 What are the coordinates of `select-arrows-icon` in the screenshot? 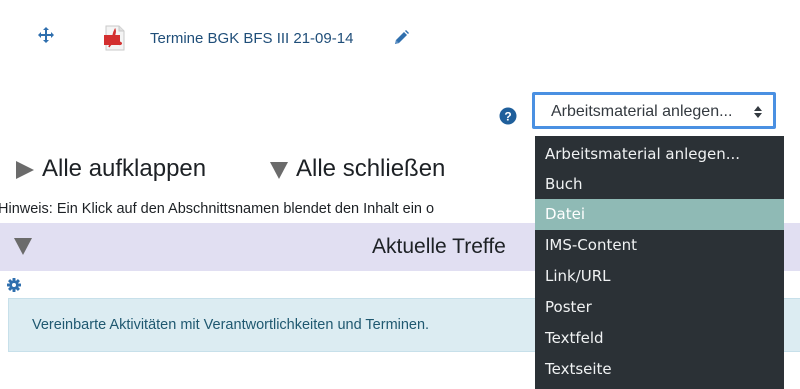 It's located at (758, 112).